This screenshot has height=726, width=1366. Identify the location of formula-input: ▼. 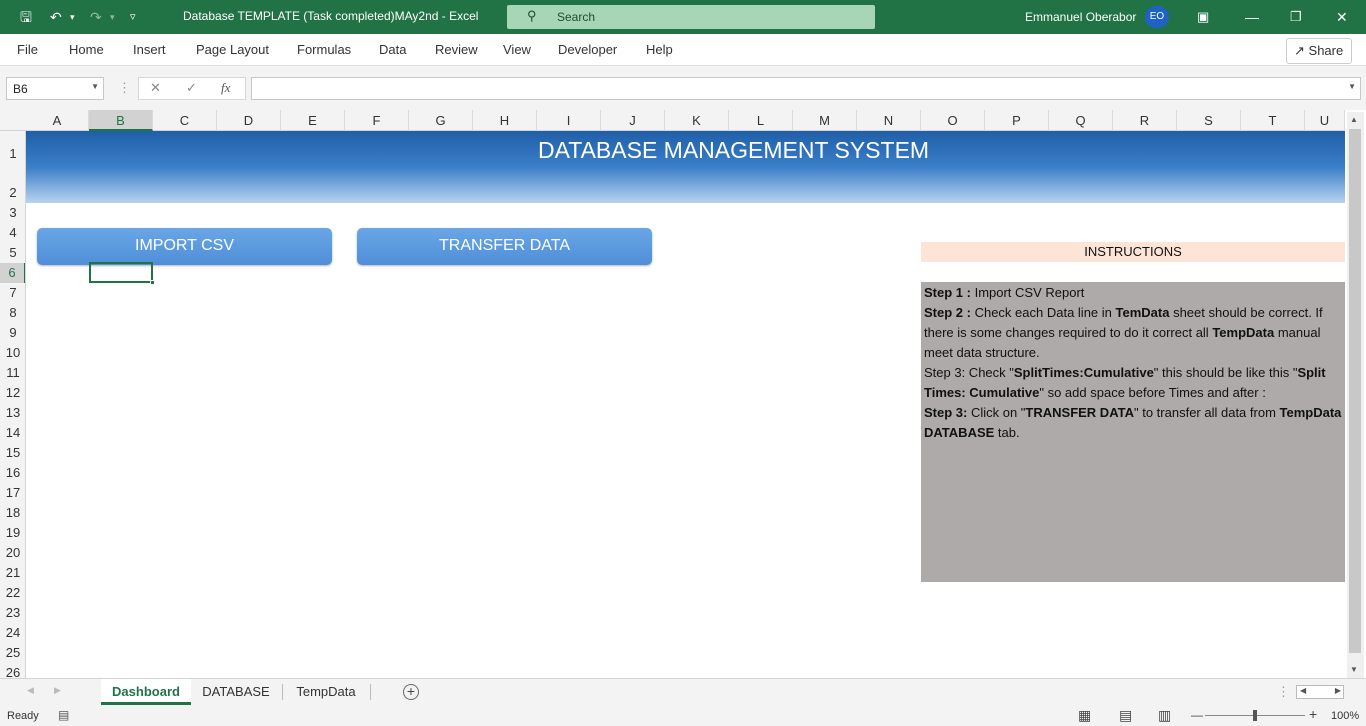
(806, 88).